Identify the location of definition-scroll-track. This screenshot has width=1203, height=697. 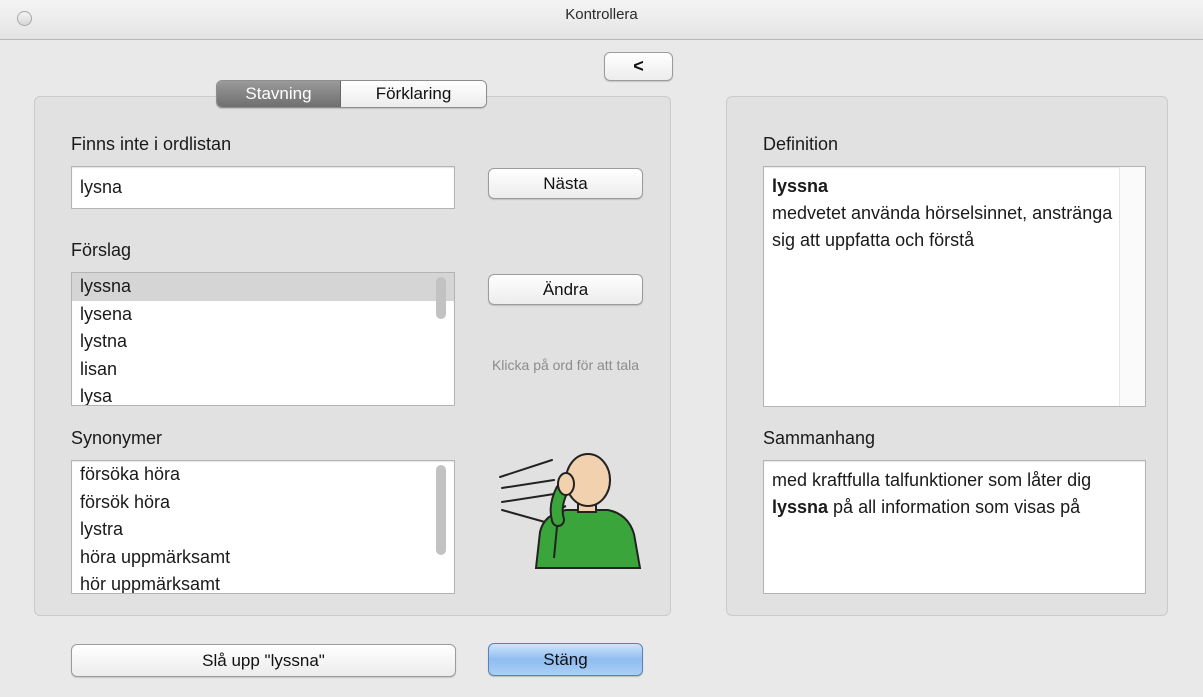
(1132, 286).